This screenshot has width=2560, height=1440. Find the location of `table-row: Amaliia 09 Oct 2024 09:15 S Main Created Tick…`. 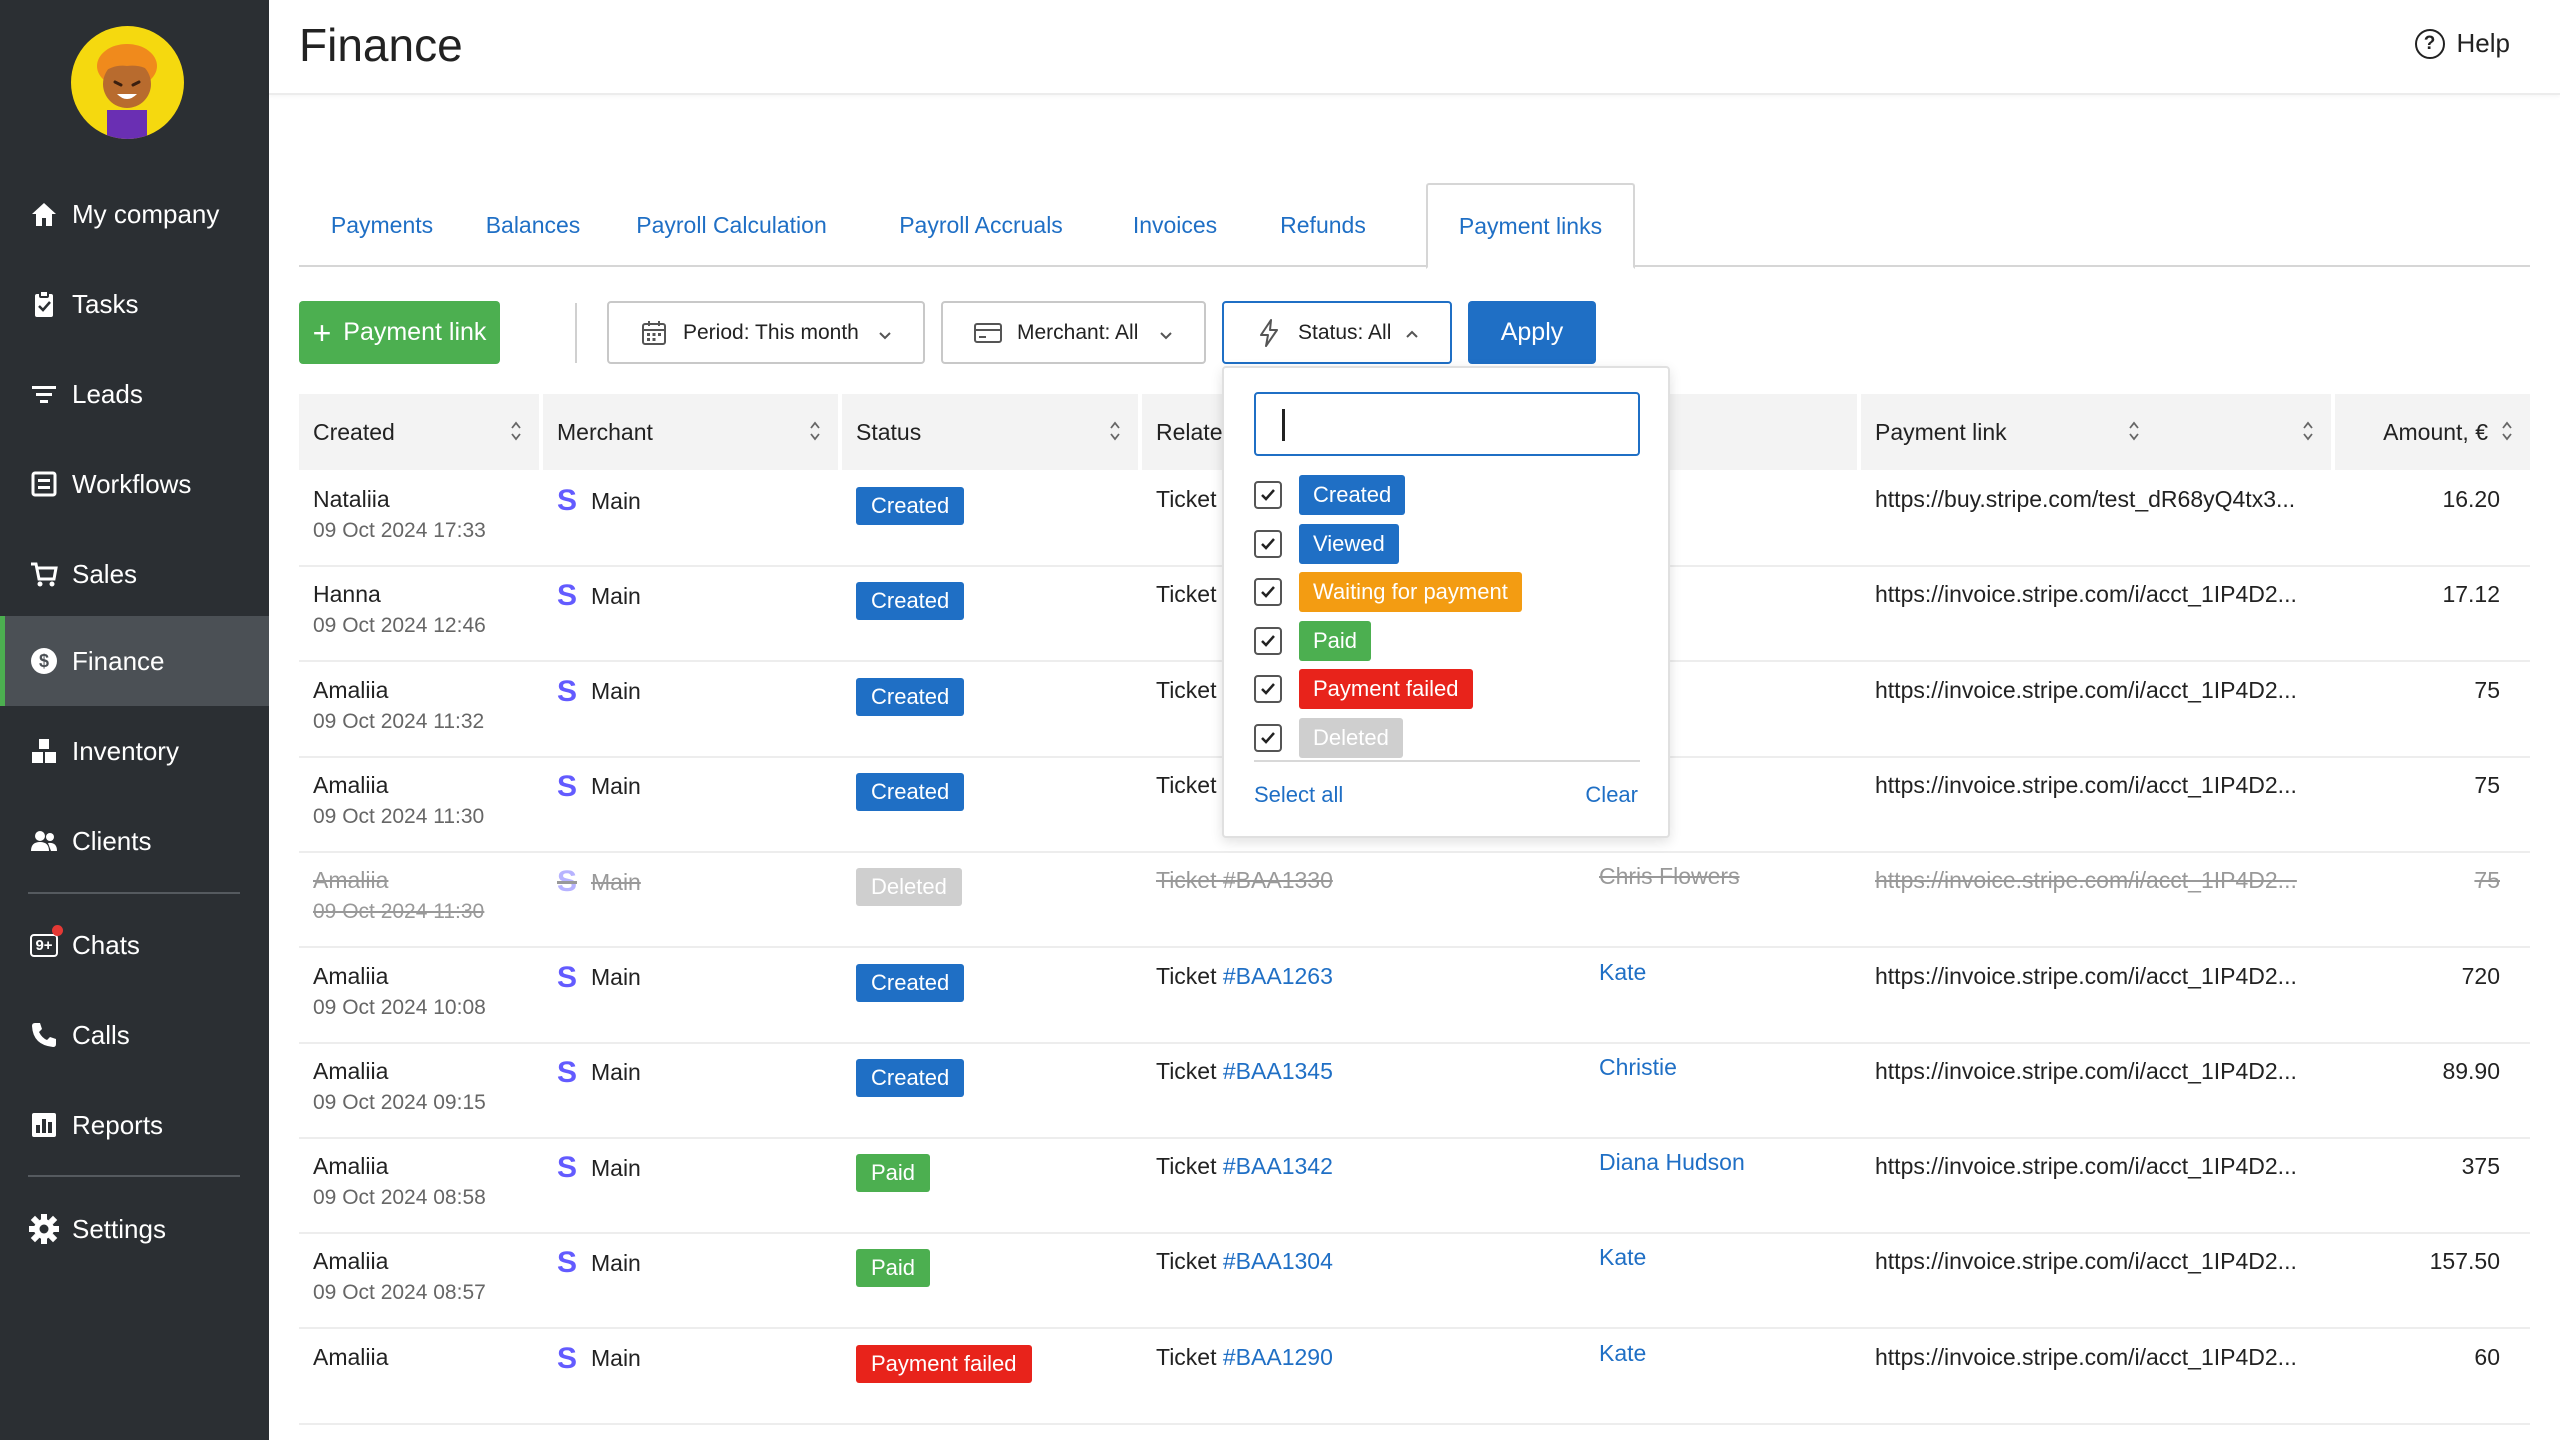

table-row: Amaliia 09 Oct 2024 09:15 S Main Created Tick… is located at coordinates (1414, 1091).